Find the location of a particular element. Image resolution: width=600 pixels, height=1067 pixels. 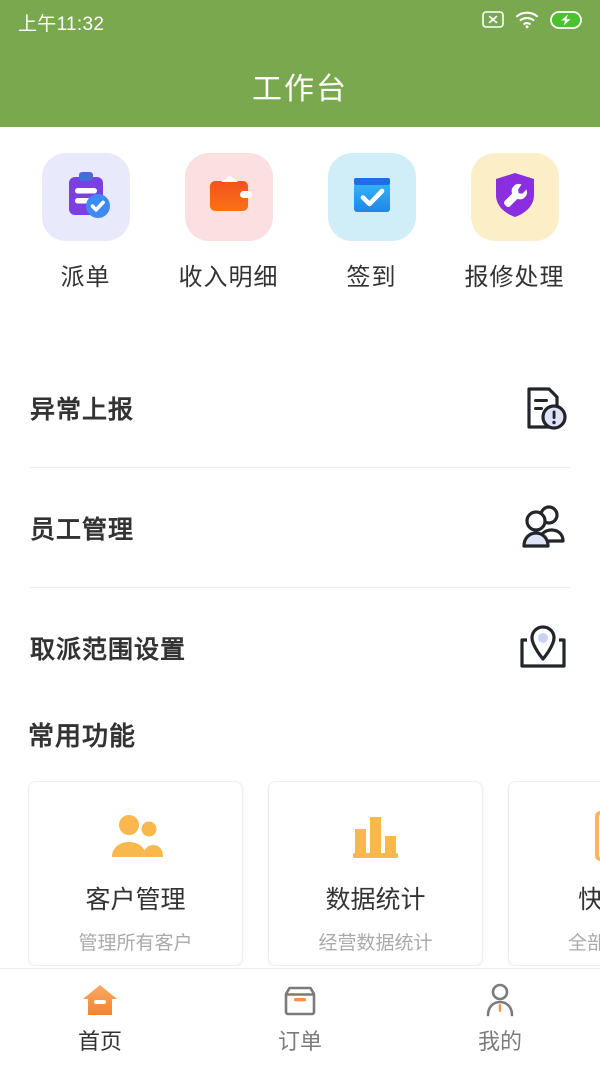

clipboard-check-icon is located at coordinates (86, 197).